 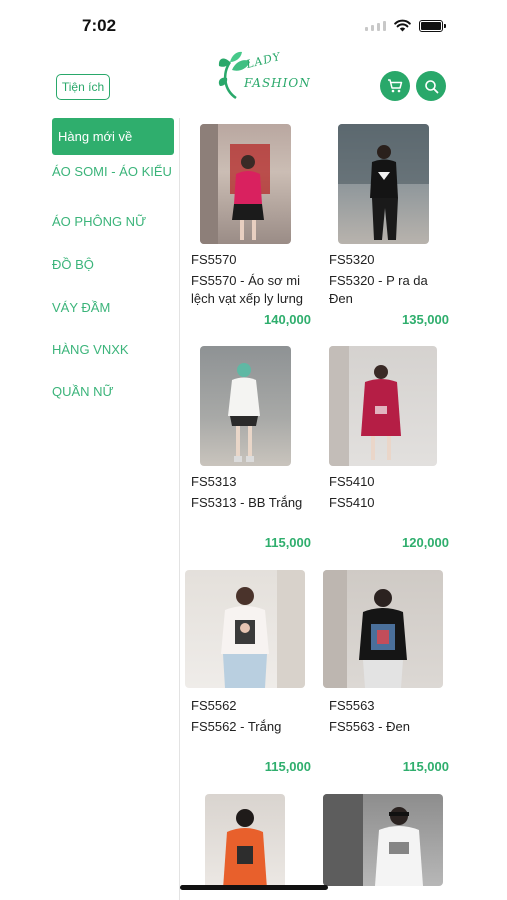 I want to click on utility-button: Tiện ích, so click(x=83, y=87).